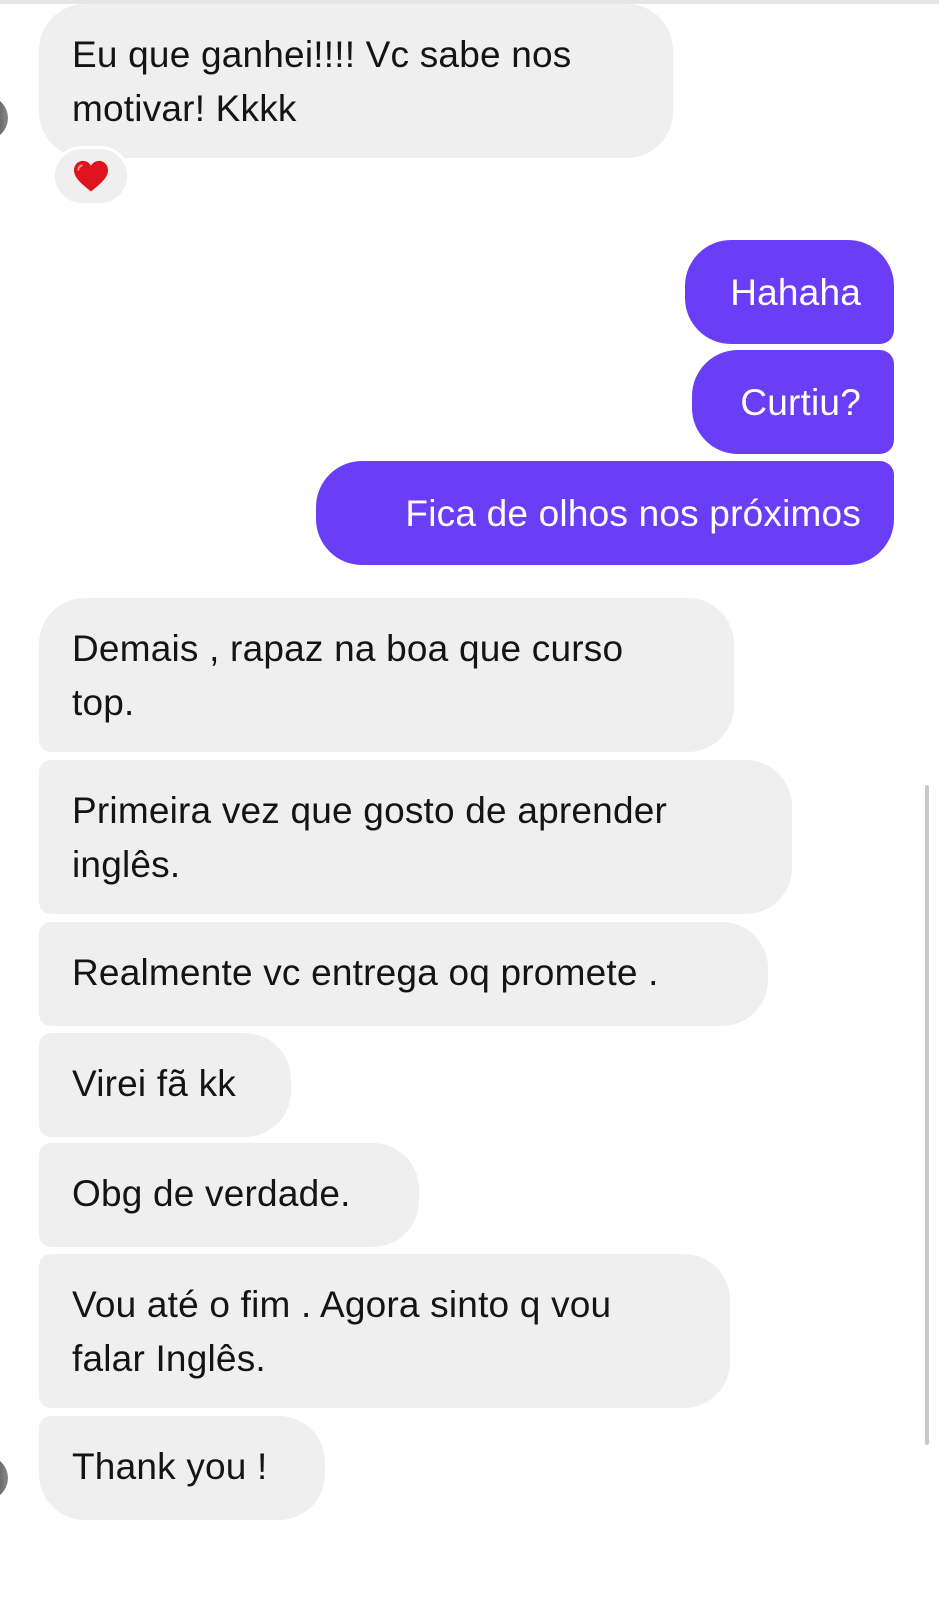  What do you see at coordinates (322, 54) in the screenshot?
I see `message-text: Eu que ganhei!!!! Vc sabe nos` at bounding box center [322, 54].